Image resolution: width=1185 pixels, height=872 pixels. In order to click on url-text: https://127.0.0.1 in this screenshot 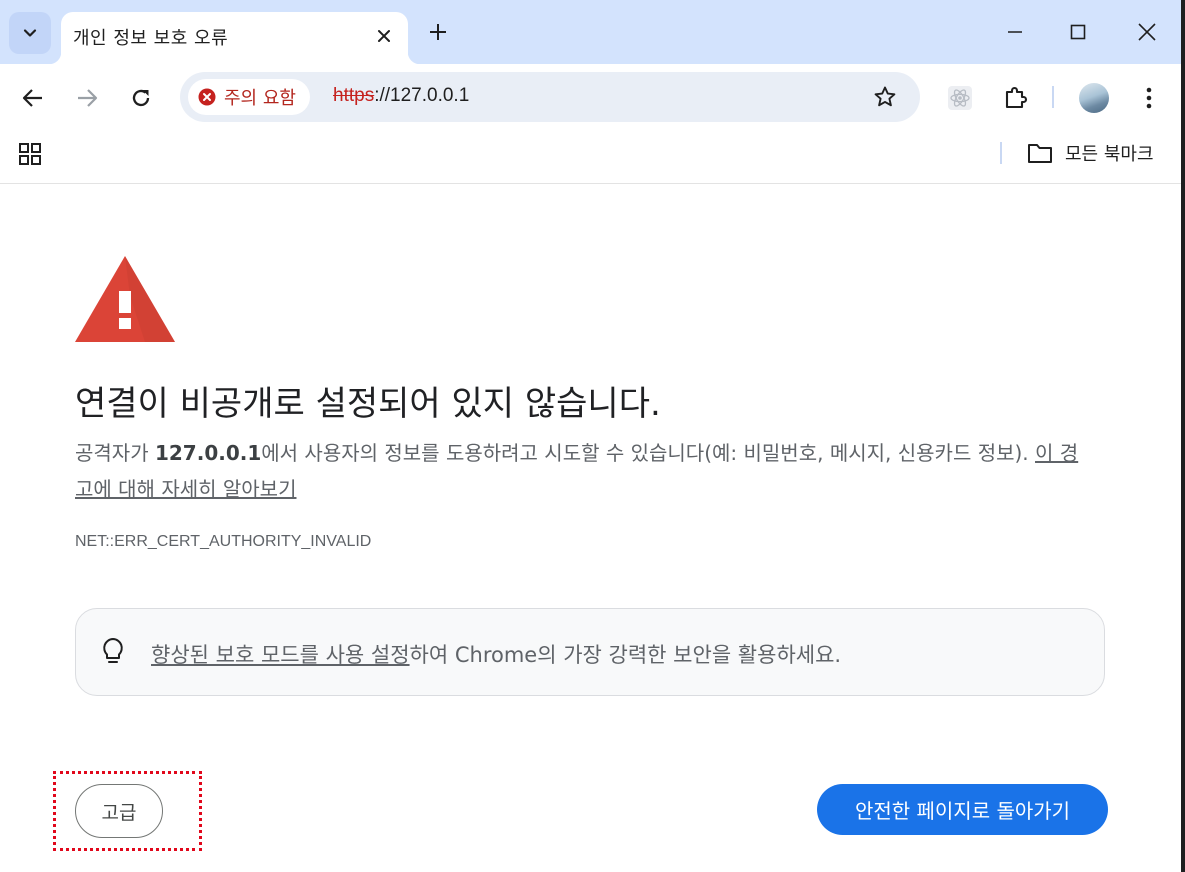, I will do `click(401, 96)`.